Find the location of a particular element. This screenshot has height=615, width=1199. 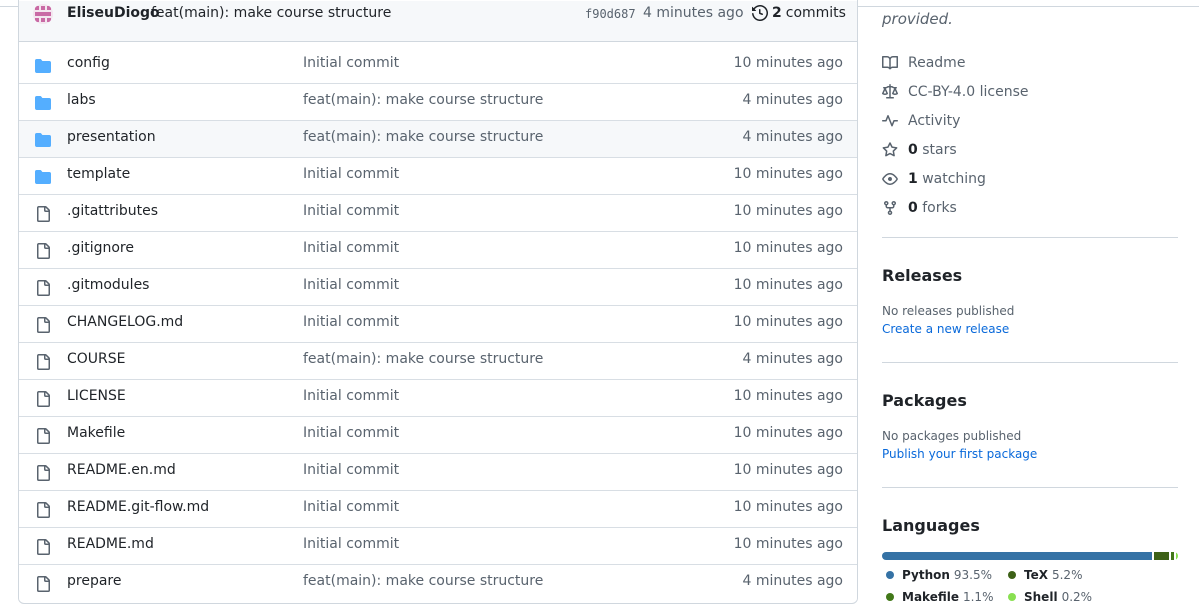

language-item: Python 93.5% is located at coordinates (939, 575).